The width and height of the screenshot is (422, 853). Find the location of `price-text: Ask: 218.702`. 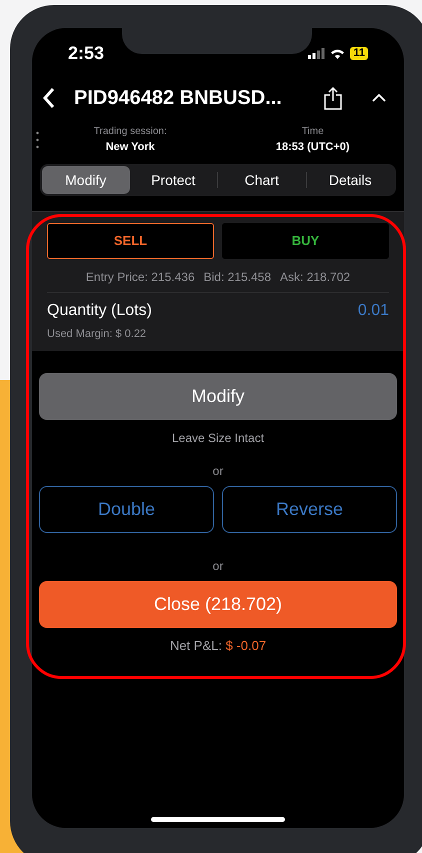

price-text: Ask: 218.702 is located at coordinates (315, 277).